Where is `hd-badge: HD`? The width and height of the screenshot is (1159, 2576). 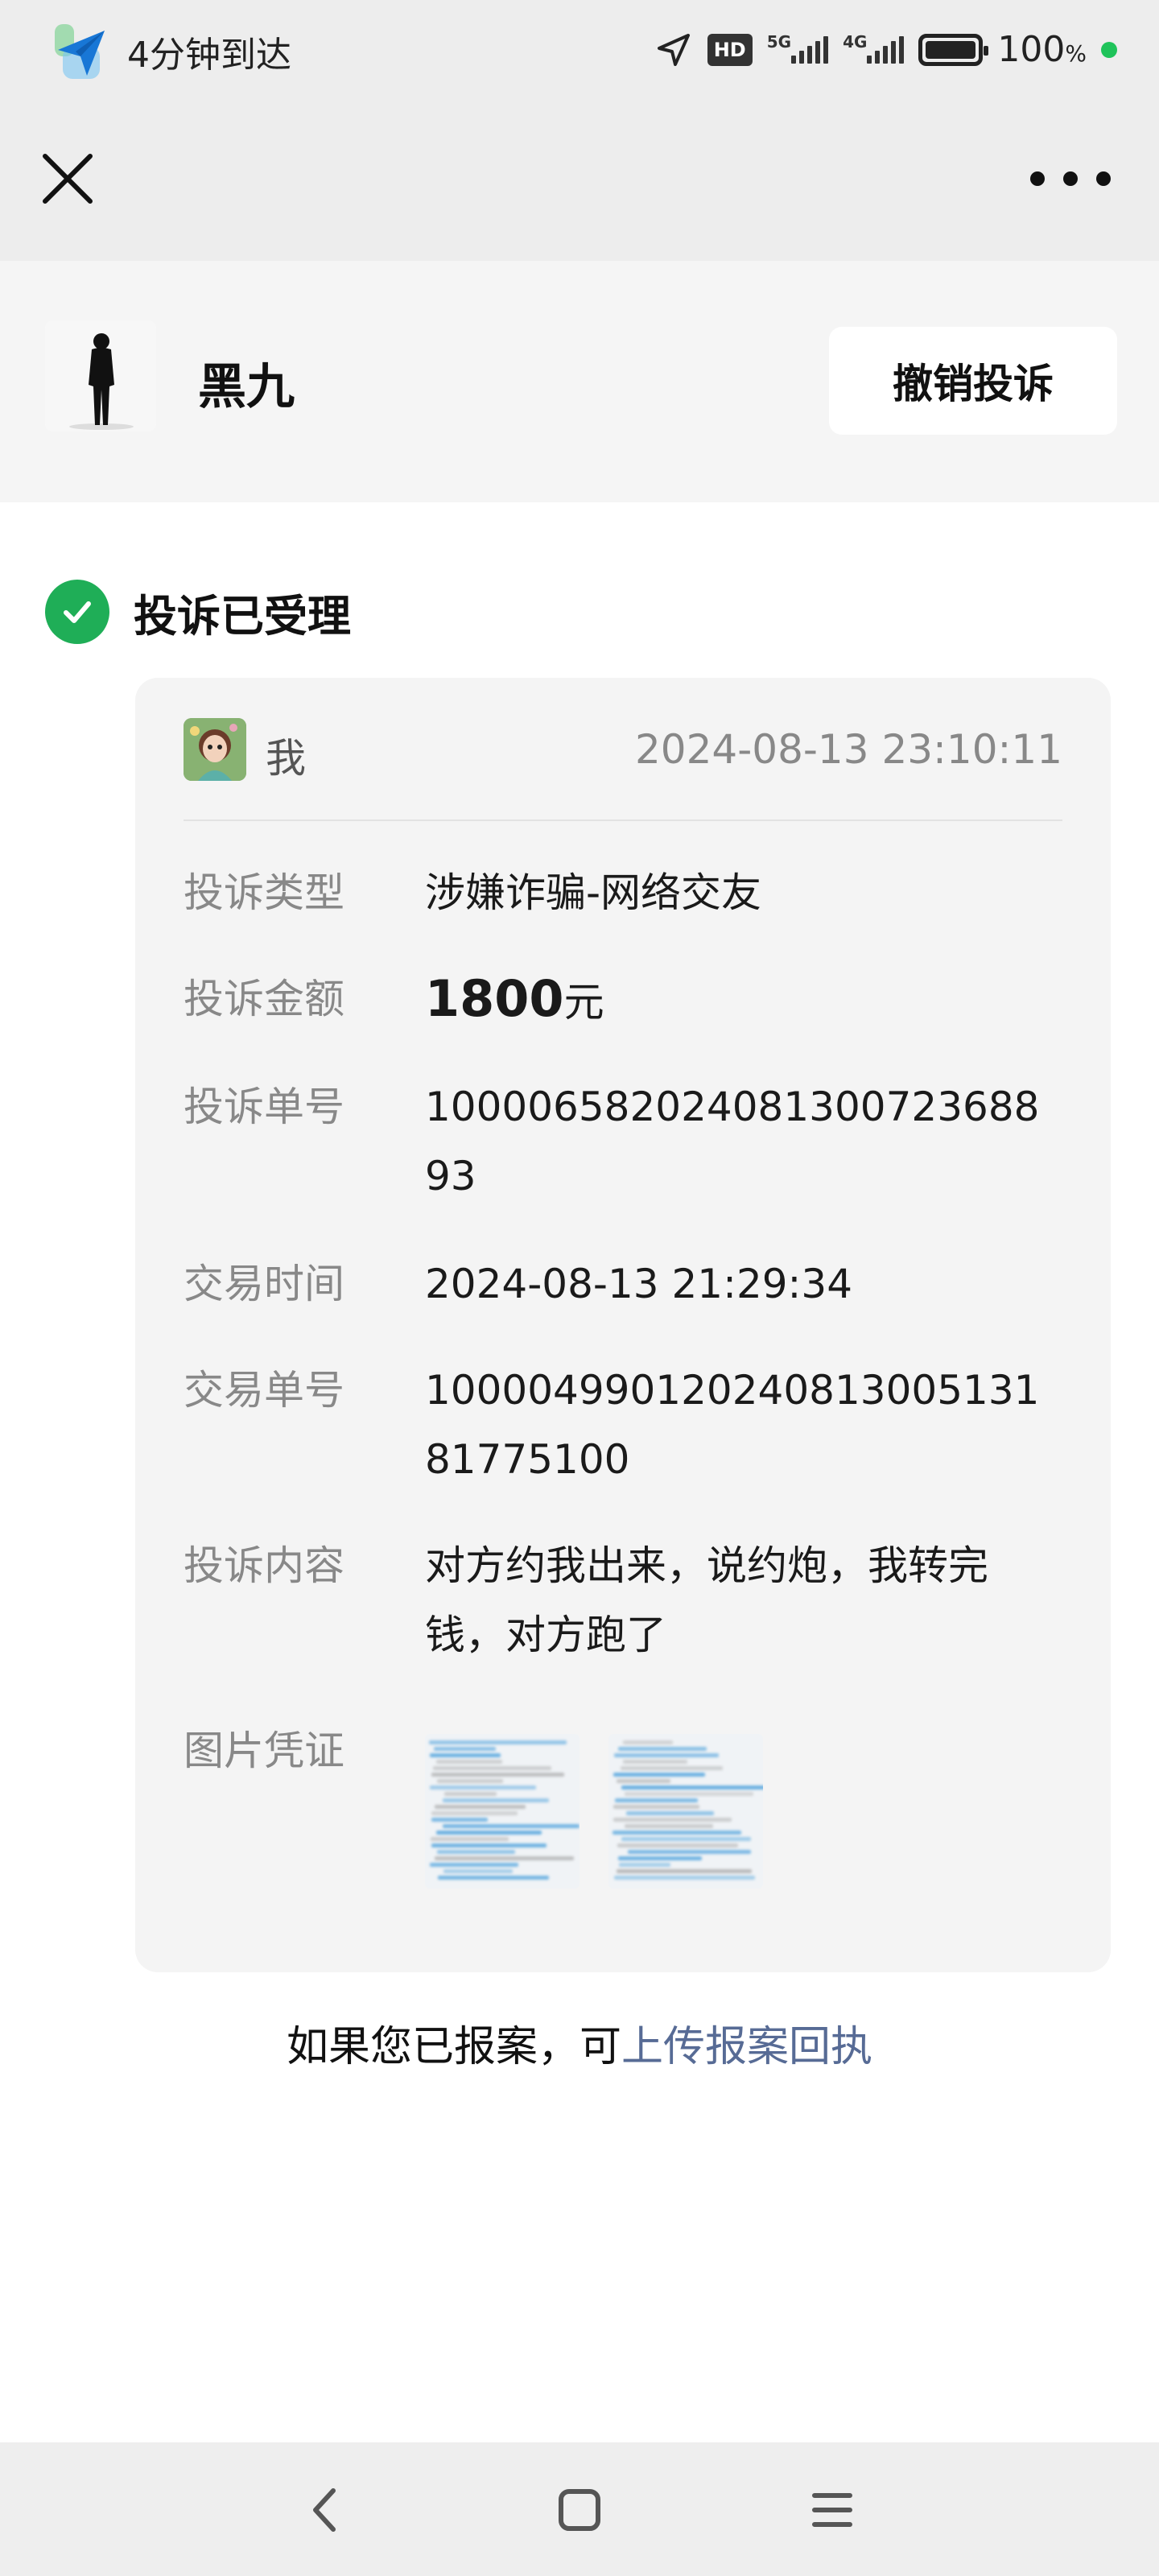 hd-badge: HD is located at coordinates (730, 49).